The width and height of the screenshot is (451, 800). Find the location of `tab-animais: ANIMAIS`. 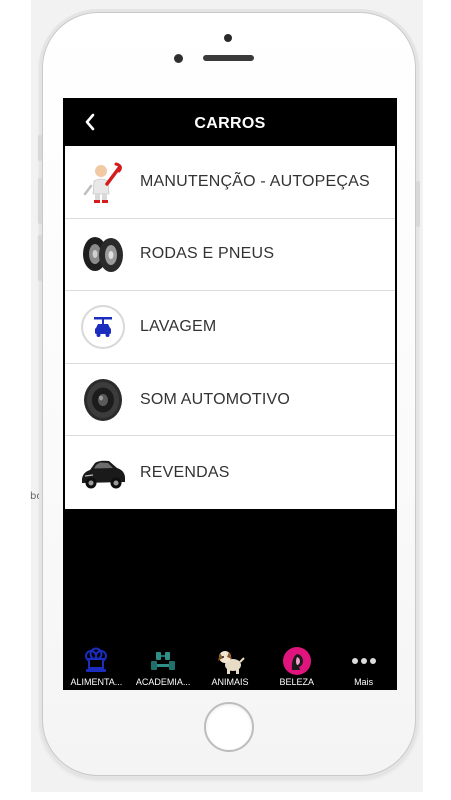

tab-animais: ANIMAIS is located at coordinates (230, 665).